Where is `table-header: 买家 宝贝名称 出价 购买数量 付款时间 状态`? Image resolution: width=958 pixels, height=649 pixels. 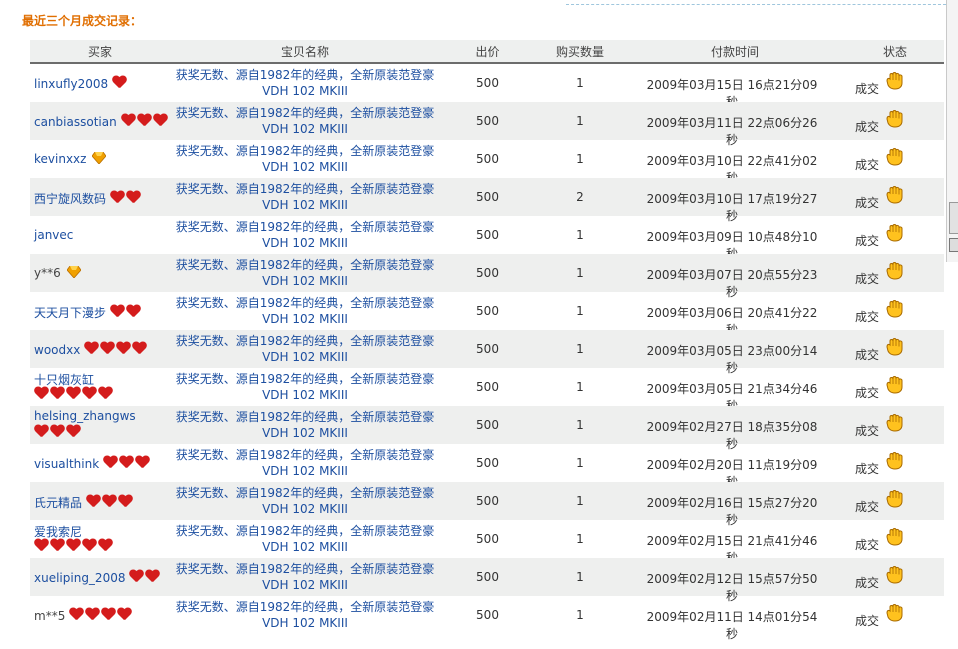 table-header: 买家 宝贝名称 出价 购买数量 付款时间 状态 is located at coordinates (487, 52).